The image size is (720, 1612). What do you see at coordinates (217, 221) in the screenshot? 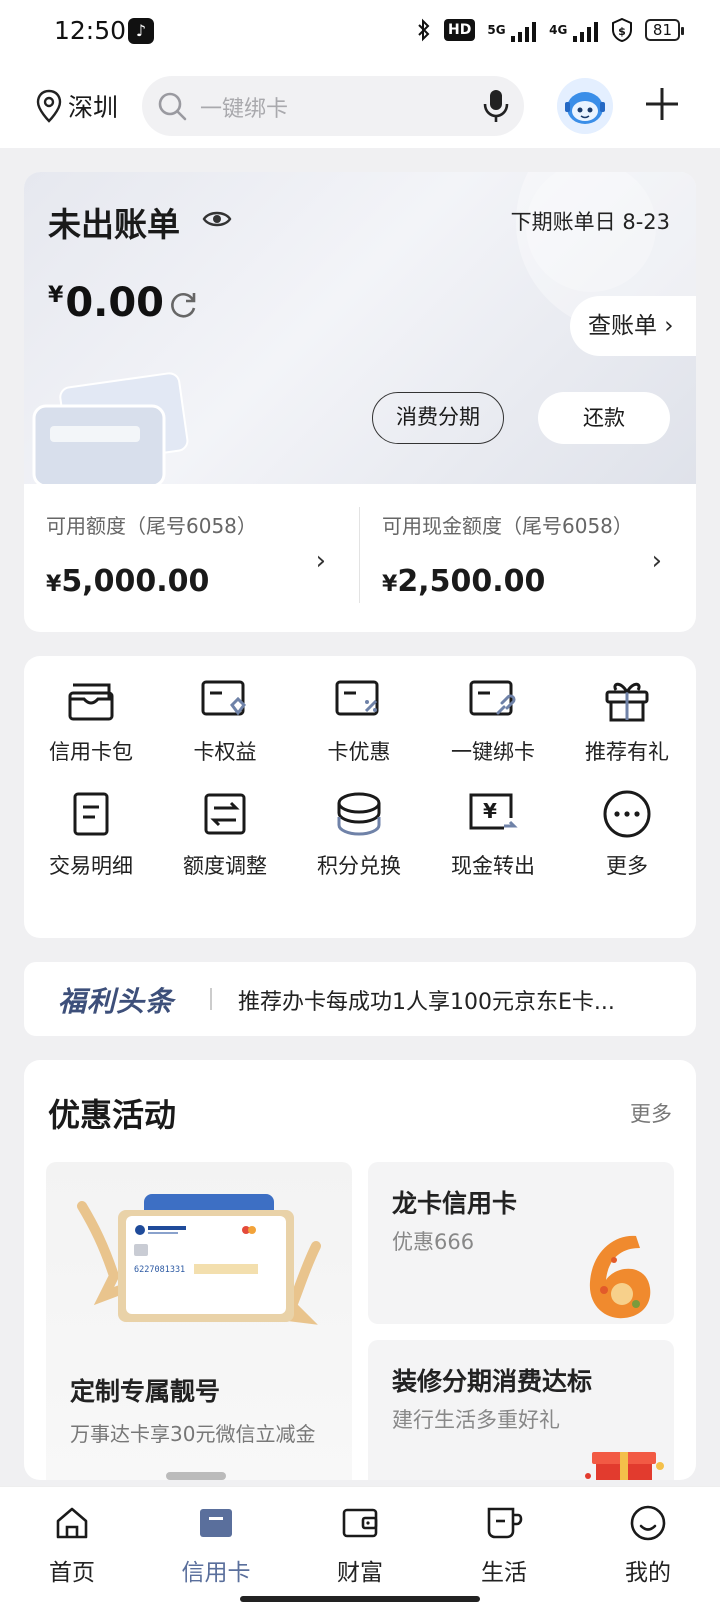
I see `eye-visibility-icon` at bounding box center [217, 221].